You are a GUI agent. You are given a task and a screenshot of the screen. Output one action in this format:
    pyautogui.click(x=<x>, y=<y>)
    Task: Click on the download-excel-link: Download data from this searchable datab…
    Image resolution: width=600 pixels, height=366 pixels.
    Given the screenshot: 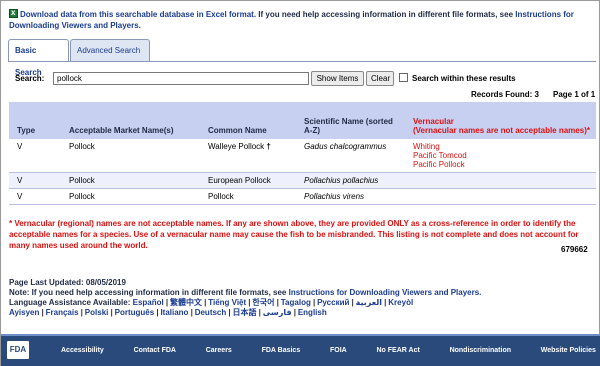 What is the action you would take?
    pyautogui.click(x=138, y=14)
    